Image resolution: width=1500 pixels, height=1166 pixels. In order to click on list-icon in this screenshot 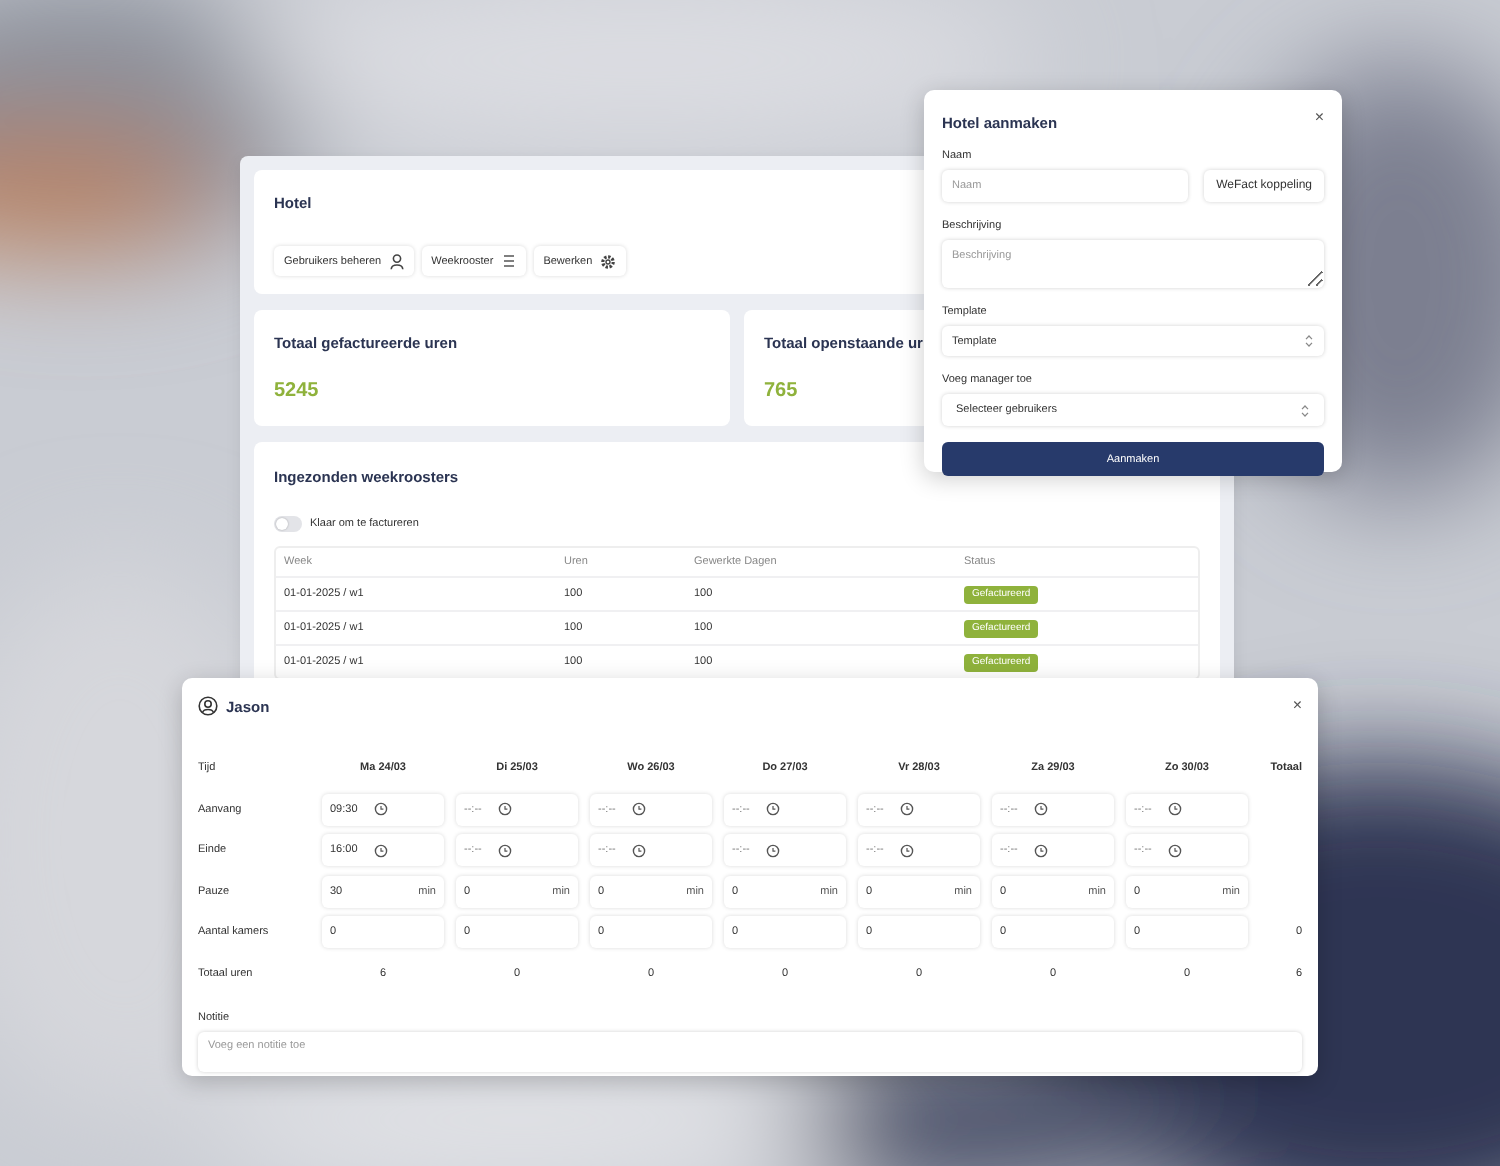, I will do `click(508, 261)`.